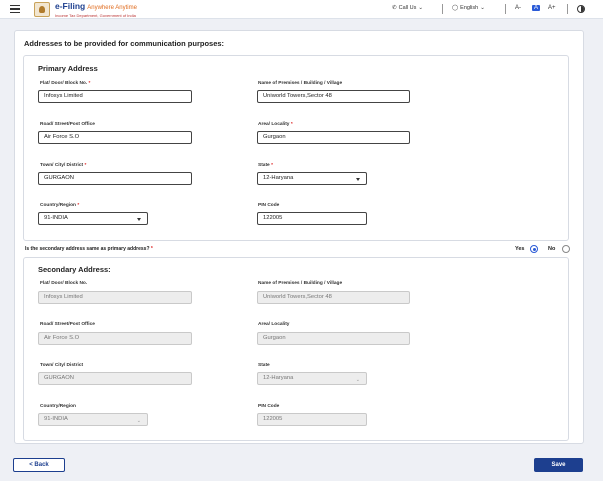 The image size is (603, 481). Describe the element at coordinates (455, 8) in the screenshot. I see `globe-icon: ◯` at that location.